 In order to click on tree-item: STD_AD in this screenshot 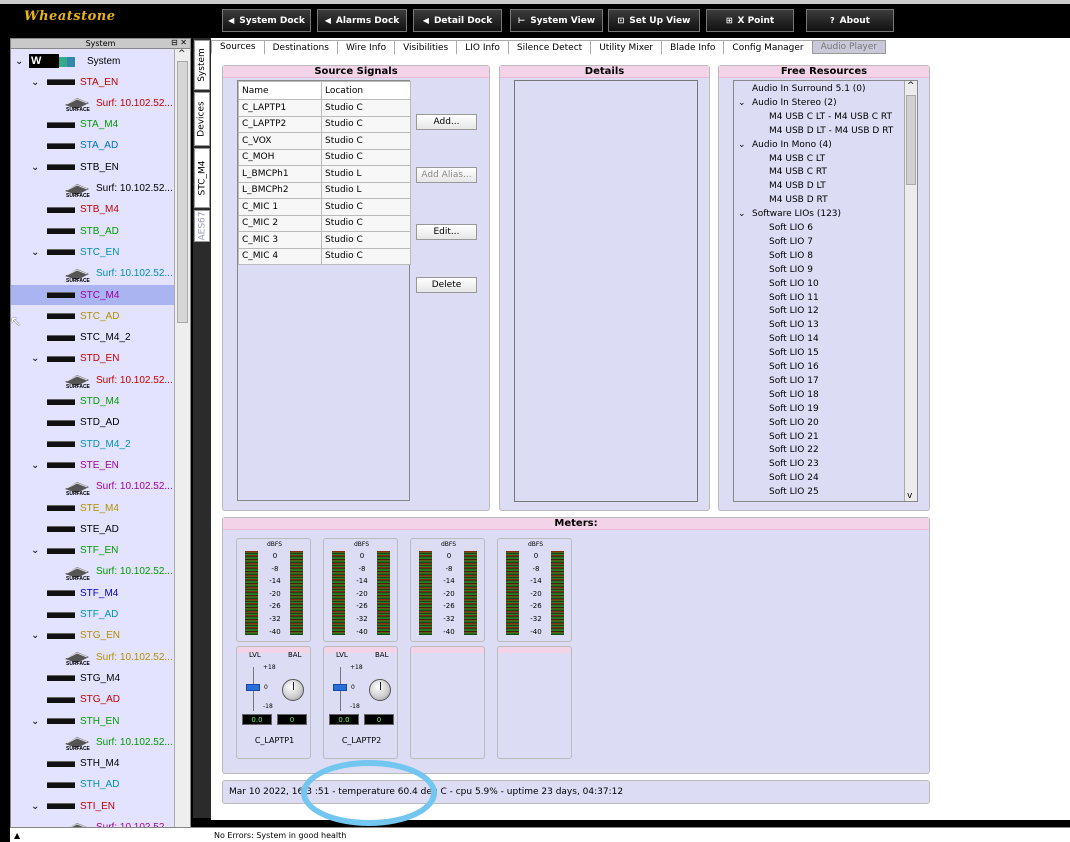, I will do `click(93, 423)`.